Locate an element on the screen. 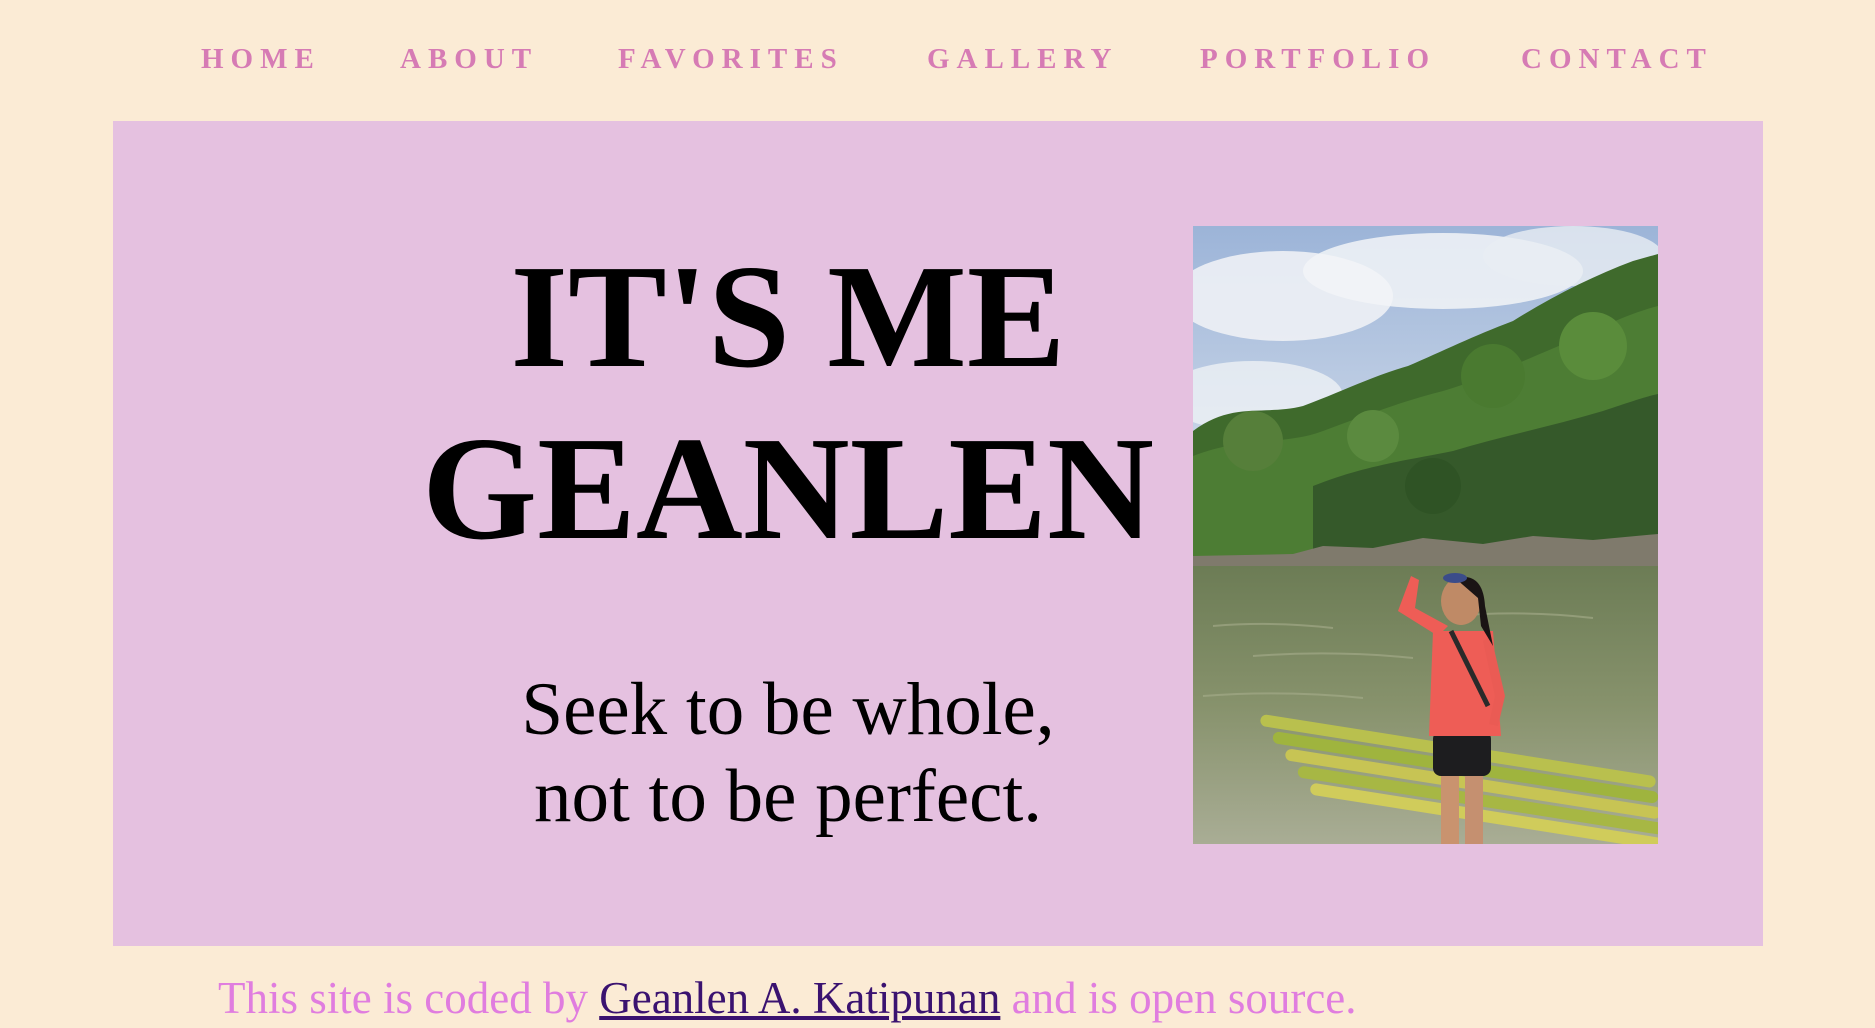 This screenshot has width=1875, height=1028. nav-favorites-link: FAVORITES is located at coordinates (731, 59).